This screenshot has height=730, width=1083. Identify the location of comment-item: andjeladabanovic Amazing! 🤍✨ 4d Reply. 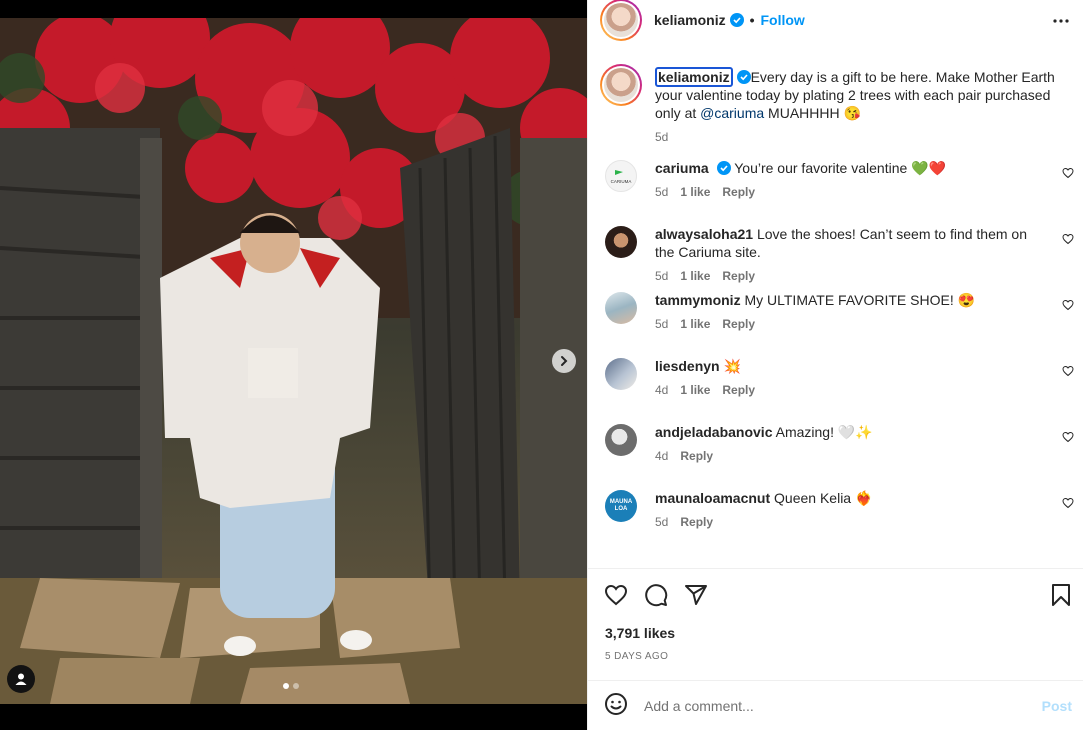
(835, 445).